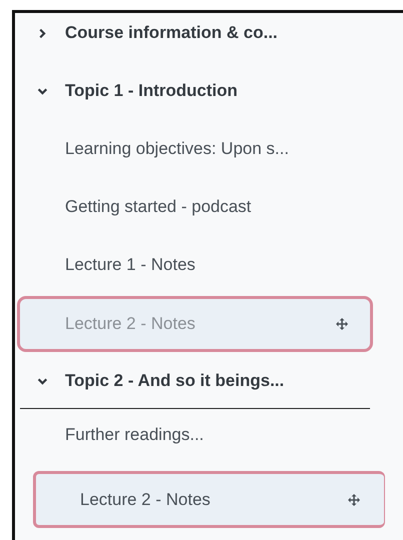  Describe the element at coordinates (42, 33) in the screenshot. I see `chevron-right-icon` at that location.